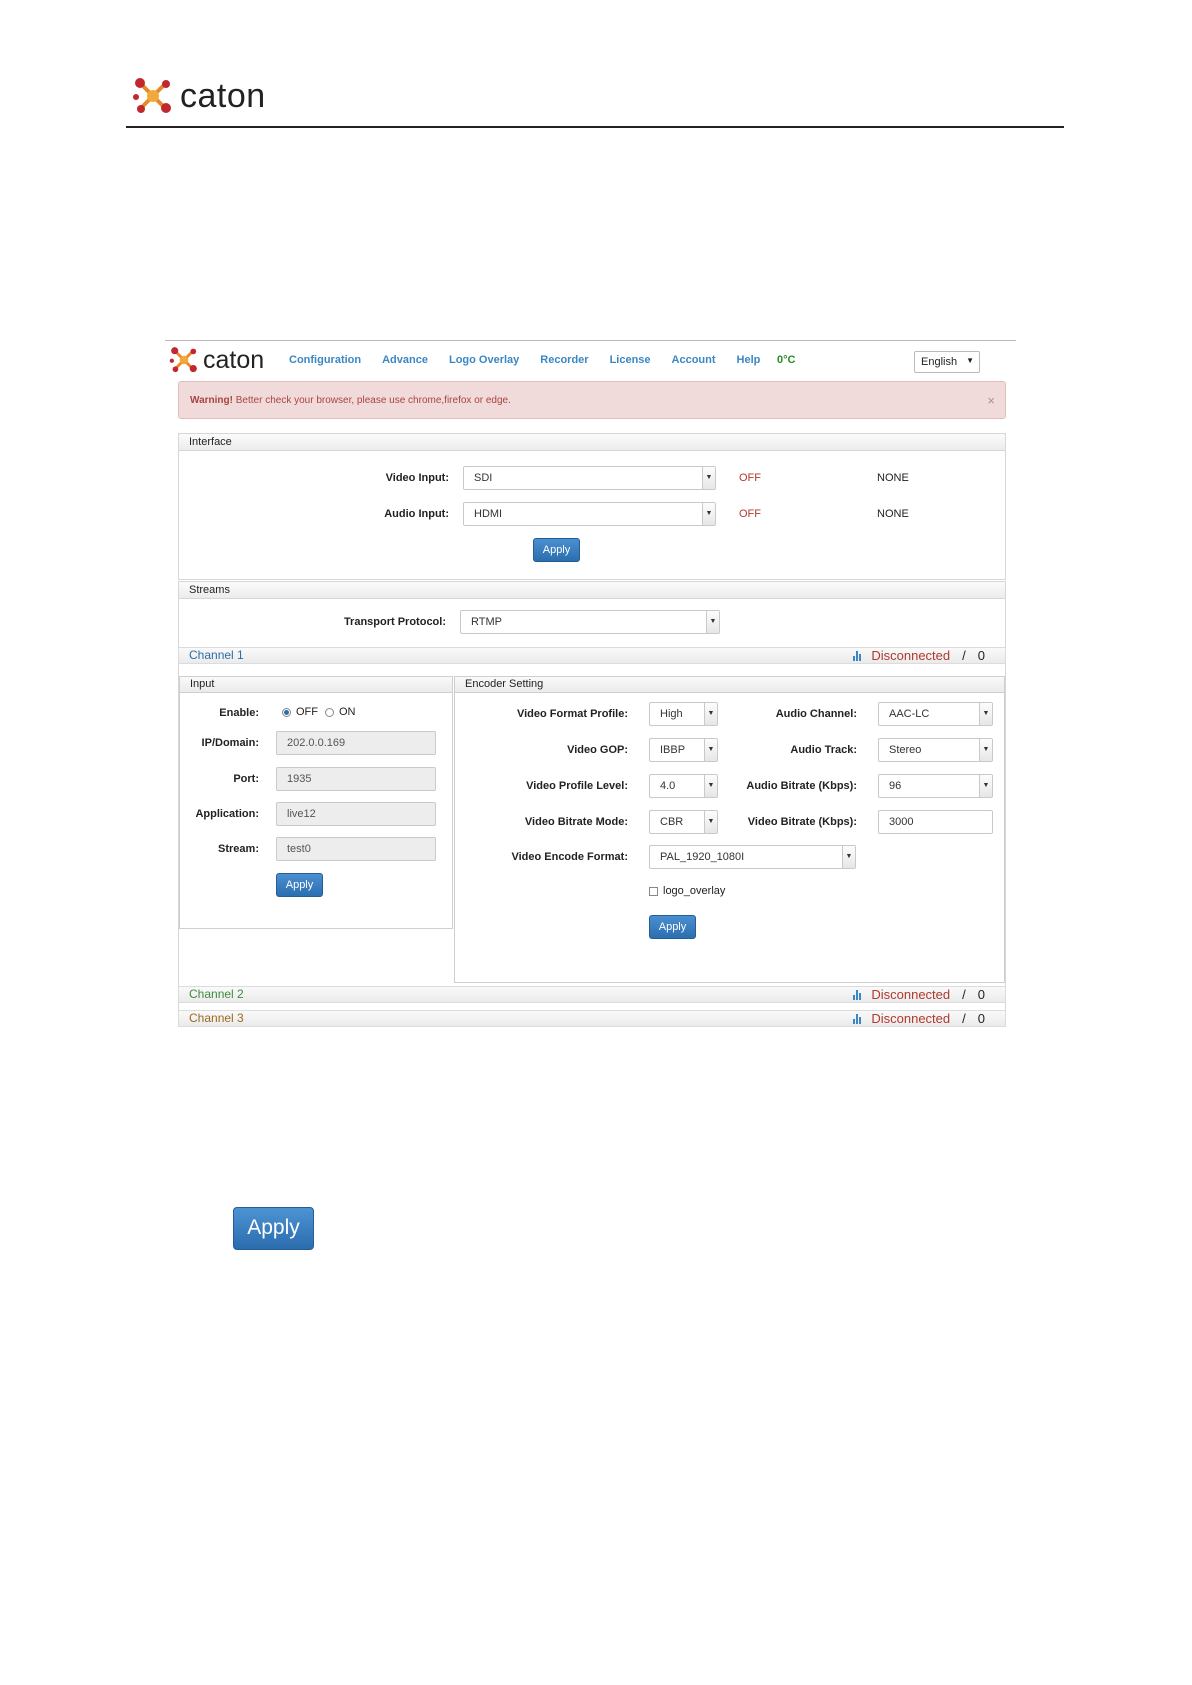 This screenshot has height=1685, width=1192. I want to click on video-bitrate-input: 3000, so click(935, 822).